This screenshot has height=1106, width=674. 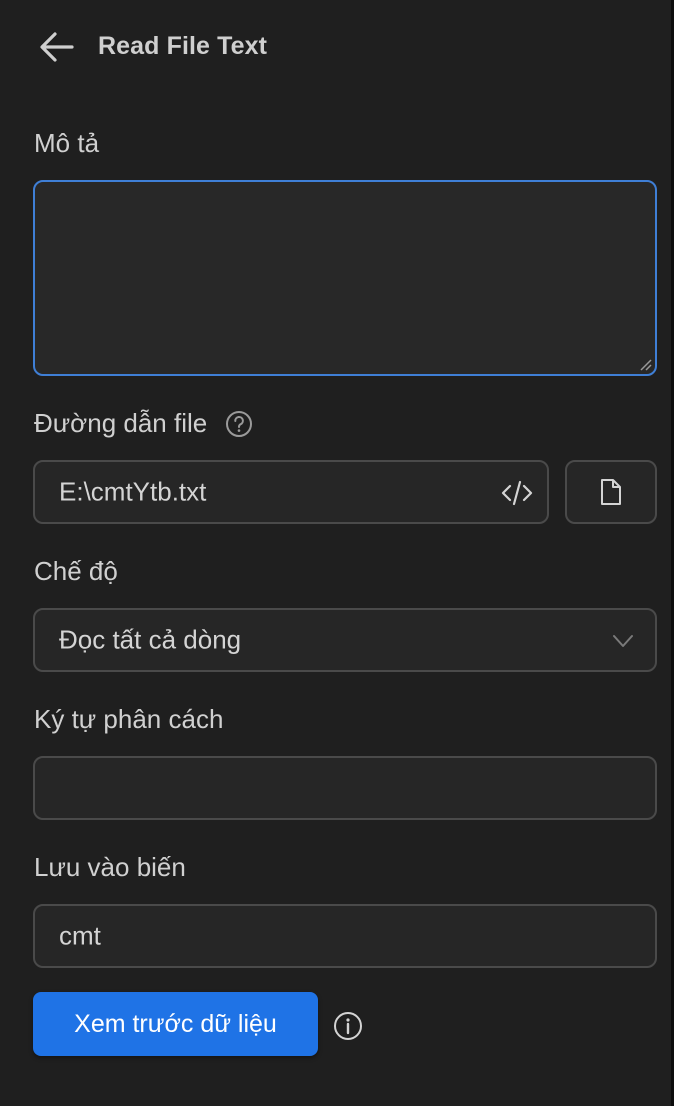 What do you see at coordinates (67, 143) in the screenshot?
I see `description-label: Mô tả` at bounding box center [67, 143].